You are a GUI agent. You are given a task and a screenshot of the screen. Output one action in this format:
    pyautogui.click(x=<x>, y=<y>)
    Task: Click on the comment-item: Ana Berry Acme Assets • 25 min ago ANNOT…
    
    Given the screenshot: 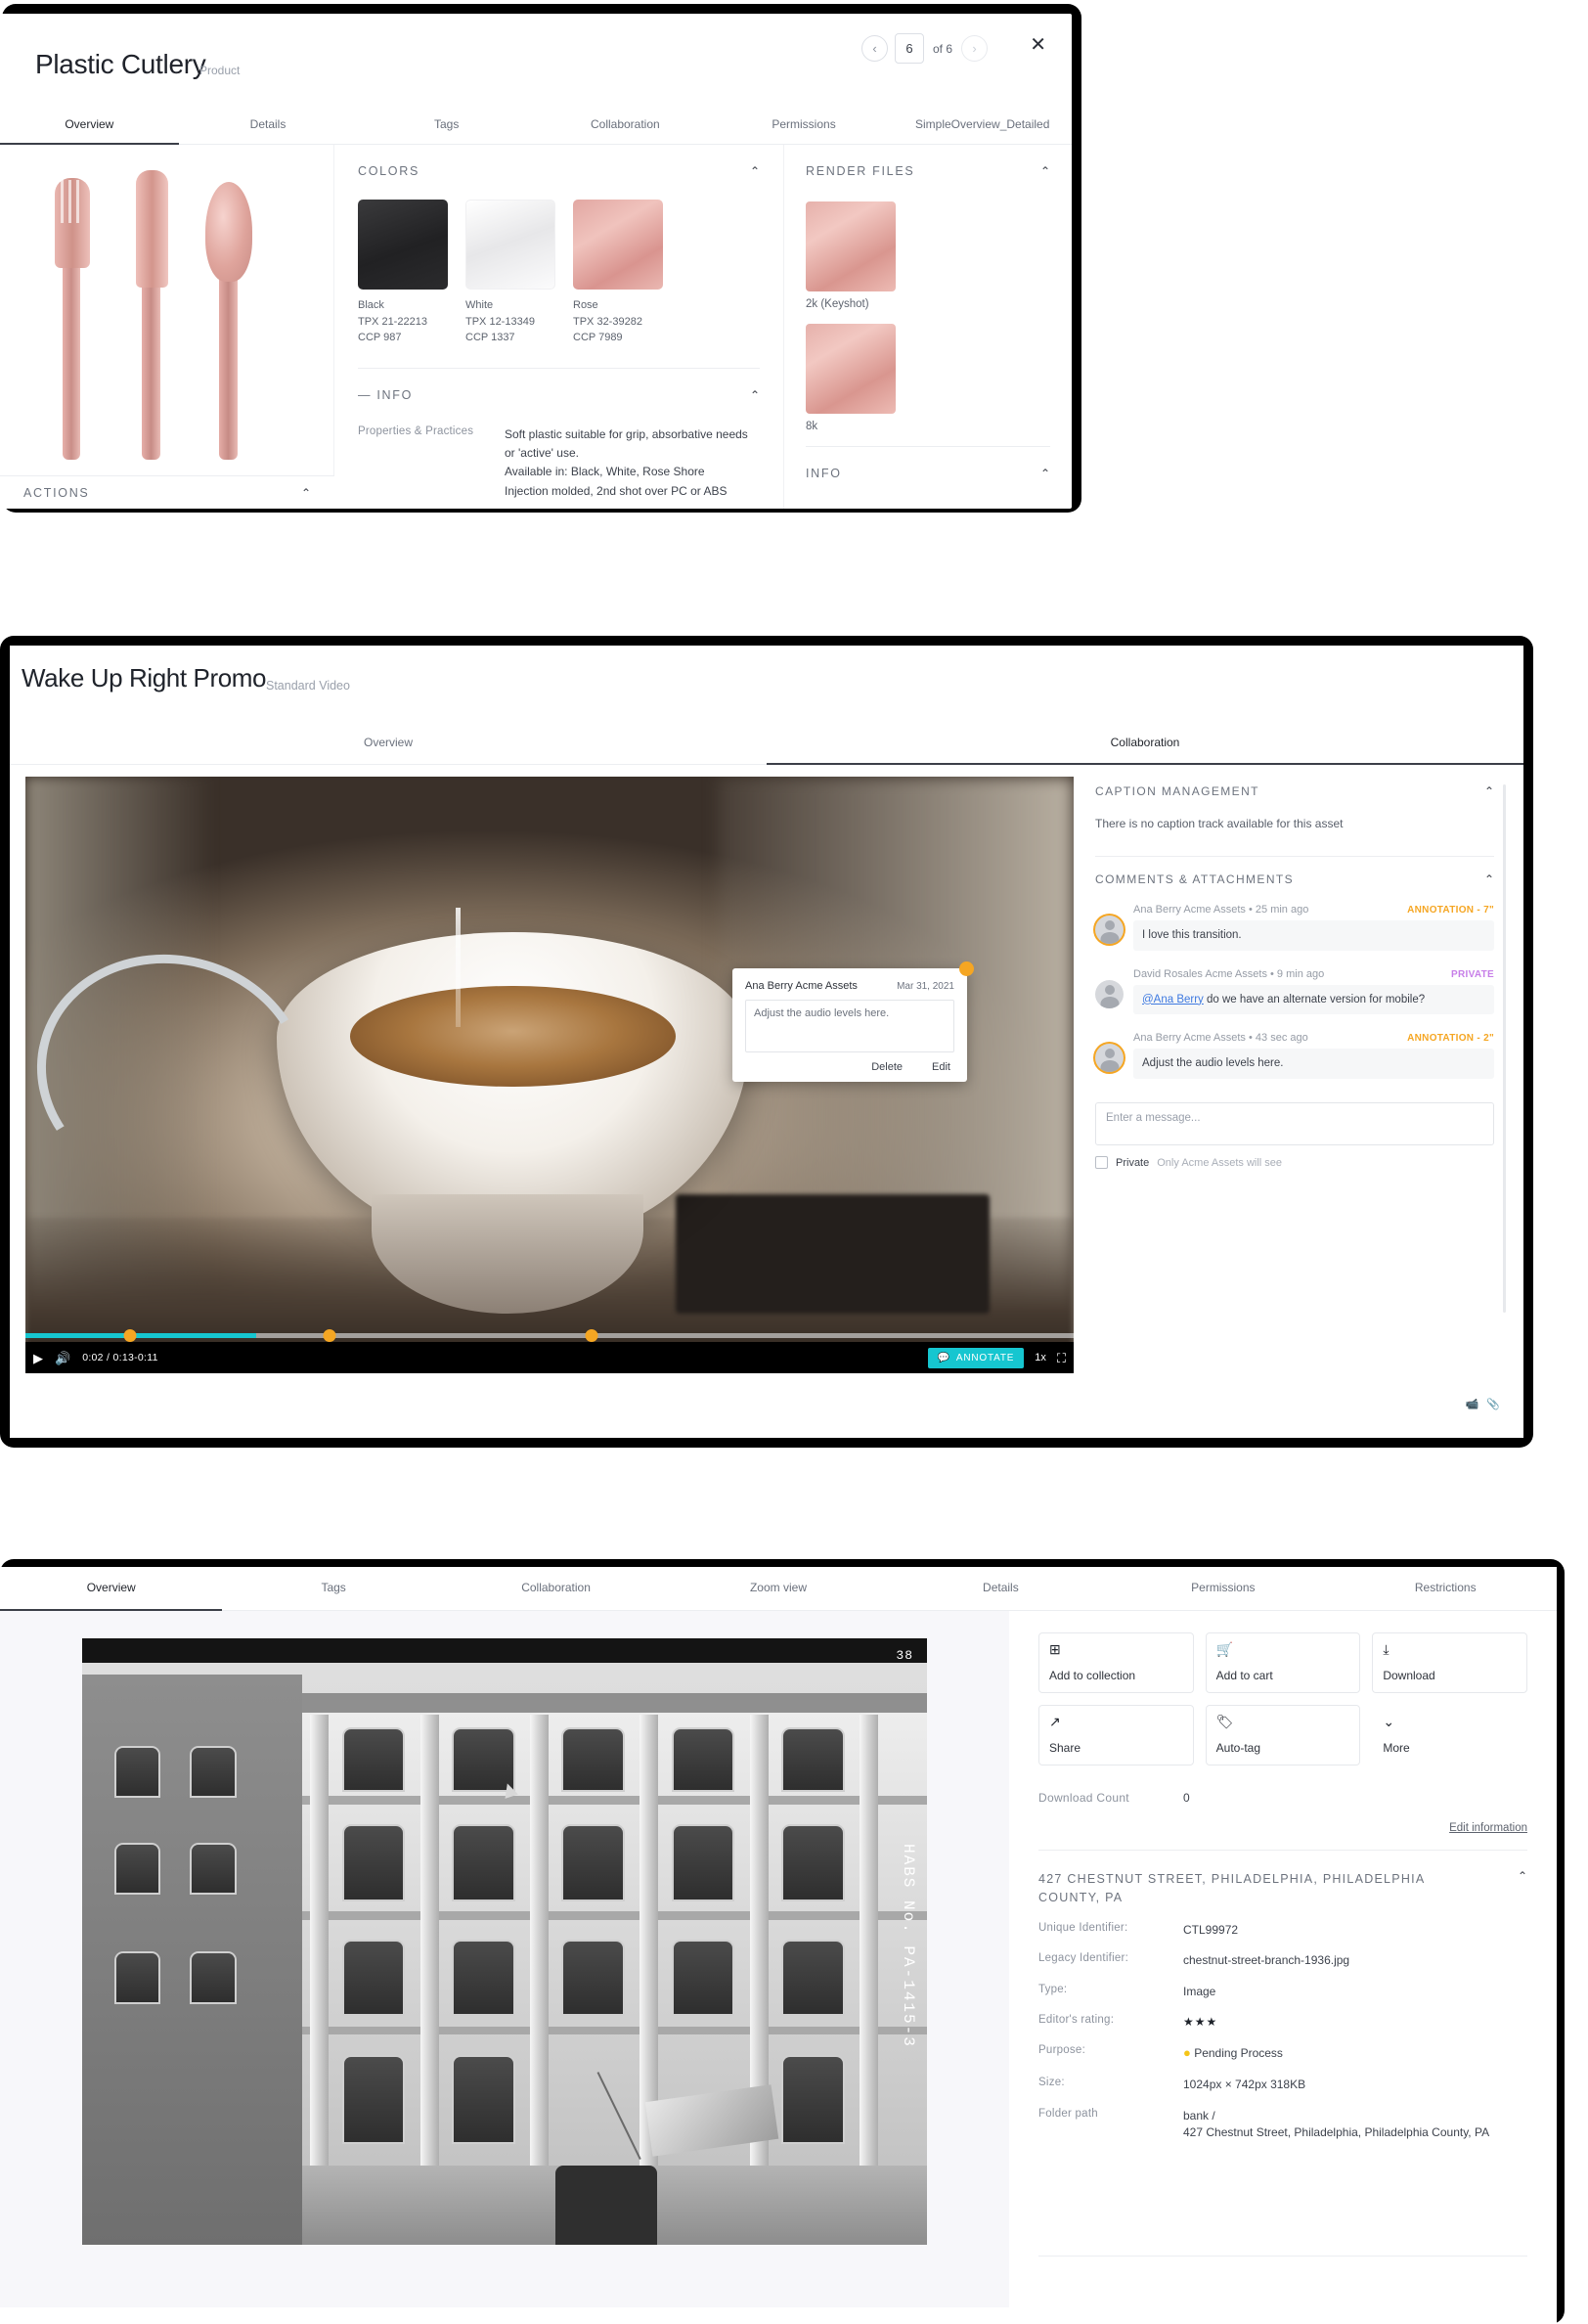 What is the action you would take?
    pyautogui.click(x=1294, y=927)
    